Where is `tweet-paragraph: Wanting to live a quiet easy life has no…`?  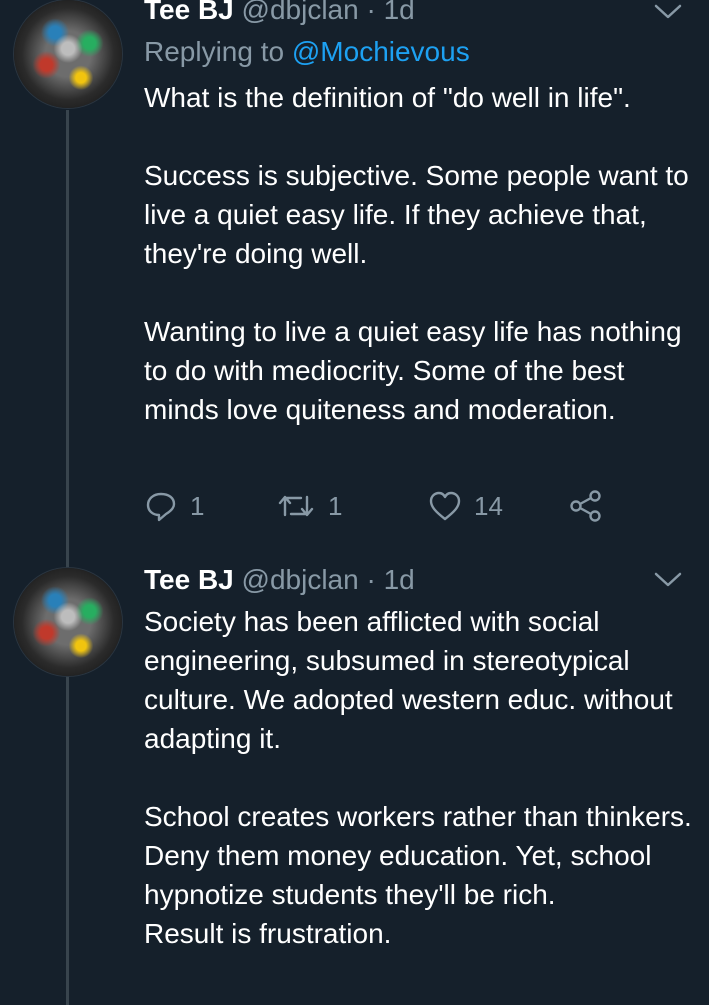
tweet-paragraph: Wanting to live a quiet easy life has no… is located at coordinates (413, 370).